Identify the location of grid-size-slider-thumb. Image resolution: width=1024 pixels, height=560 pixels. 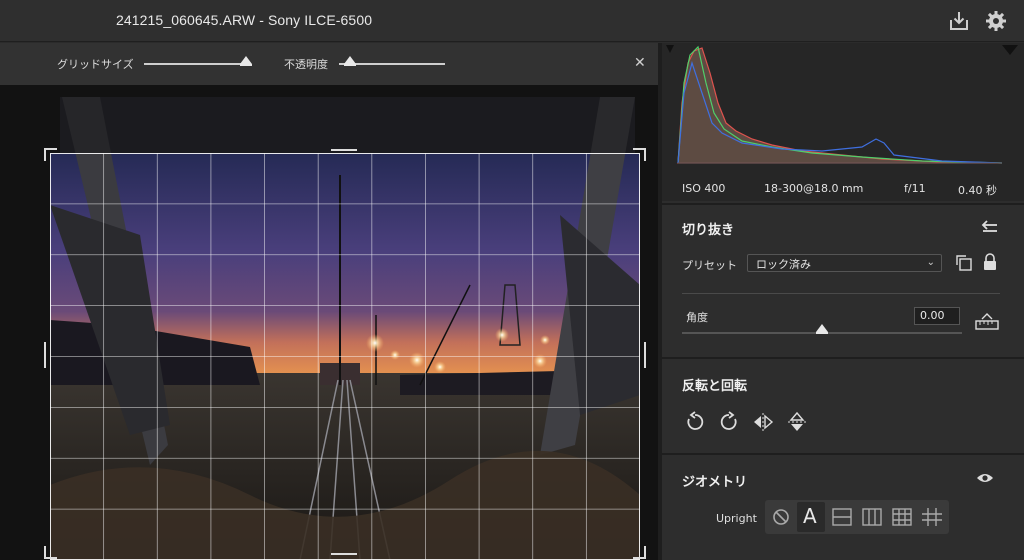
(245, 61).